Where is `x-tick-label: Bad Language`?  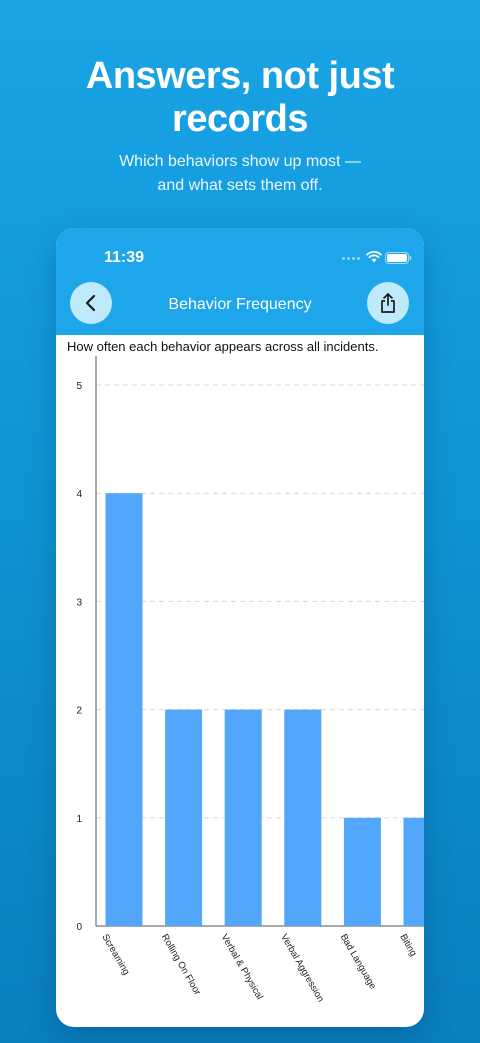 x-tick-label: Bad Language is located at coordinates (358, 961).